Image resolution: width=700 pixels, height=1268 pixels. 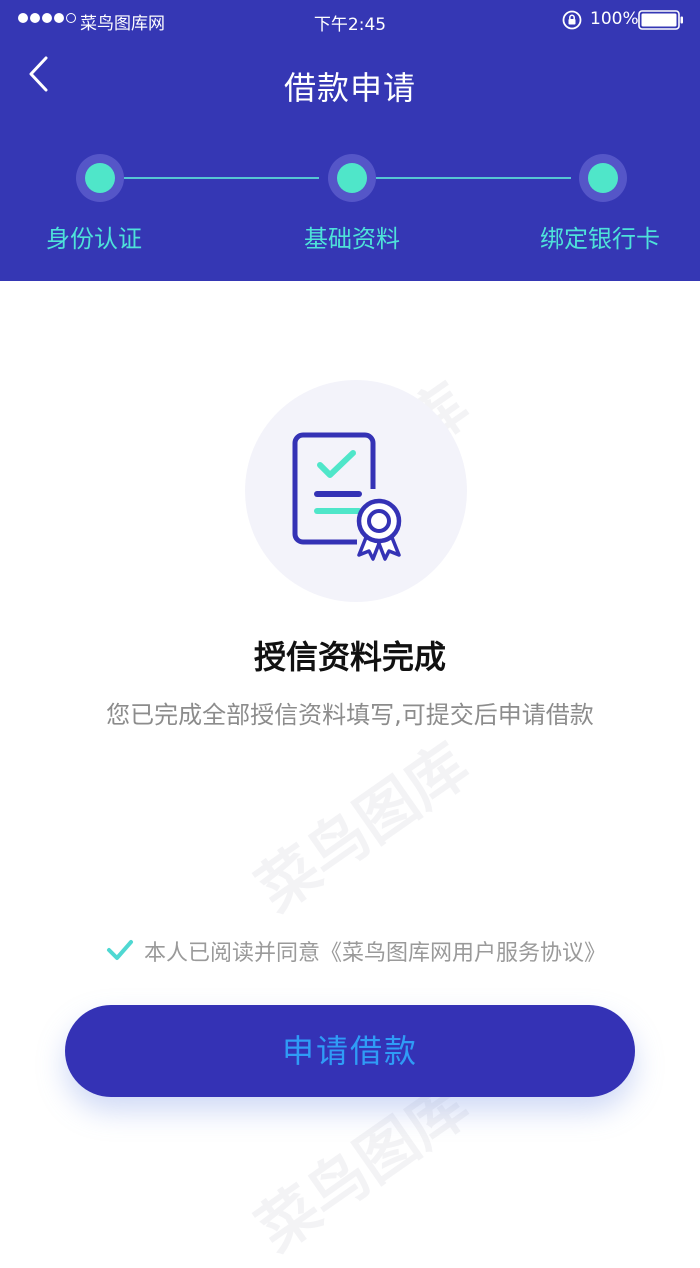 What do you see at coordinates (375, 951) in the screenshot?
I see `agreement-link: 本人已阅读并同意《菜鸟图库网用户服务协议》` at bounding box center [375, 951].